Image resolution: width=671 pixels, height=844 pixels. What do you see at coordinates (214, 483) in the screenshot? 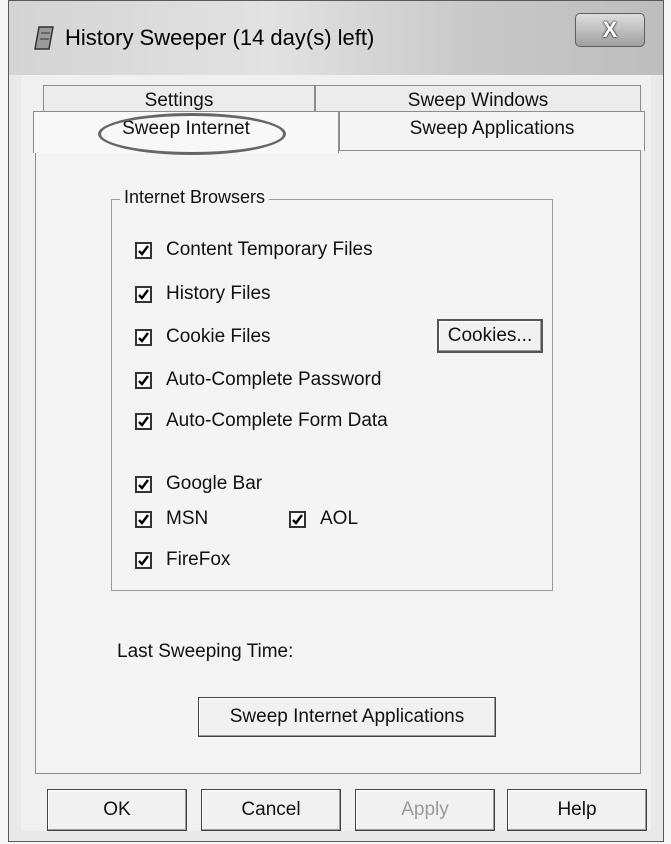
I see `checkbox-label: Google Bar` at bounding box center [214, 483].